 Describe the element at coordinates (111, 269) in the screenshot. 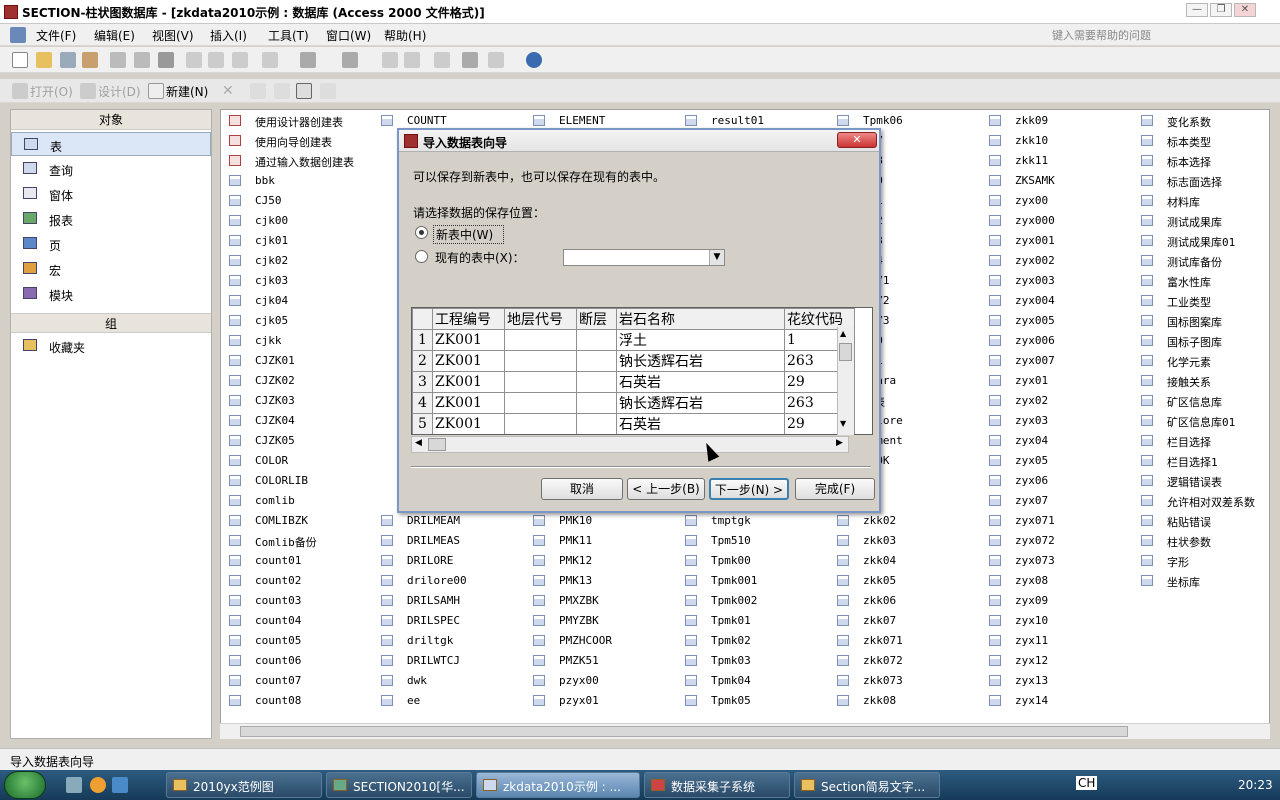

I see `object-macros: 宏` at that location.